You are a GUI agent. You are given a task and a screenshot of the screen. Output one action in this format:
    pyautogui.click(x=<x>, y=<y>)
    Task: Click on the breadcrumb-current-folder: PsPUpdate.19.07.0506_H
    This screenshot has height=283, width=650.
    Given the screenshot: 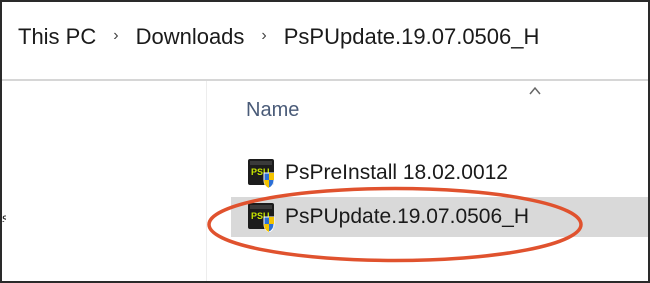 What is the action you would take?
    pyautogui.click(x=412, y=37)
    